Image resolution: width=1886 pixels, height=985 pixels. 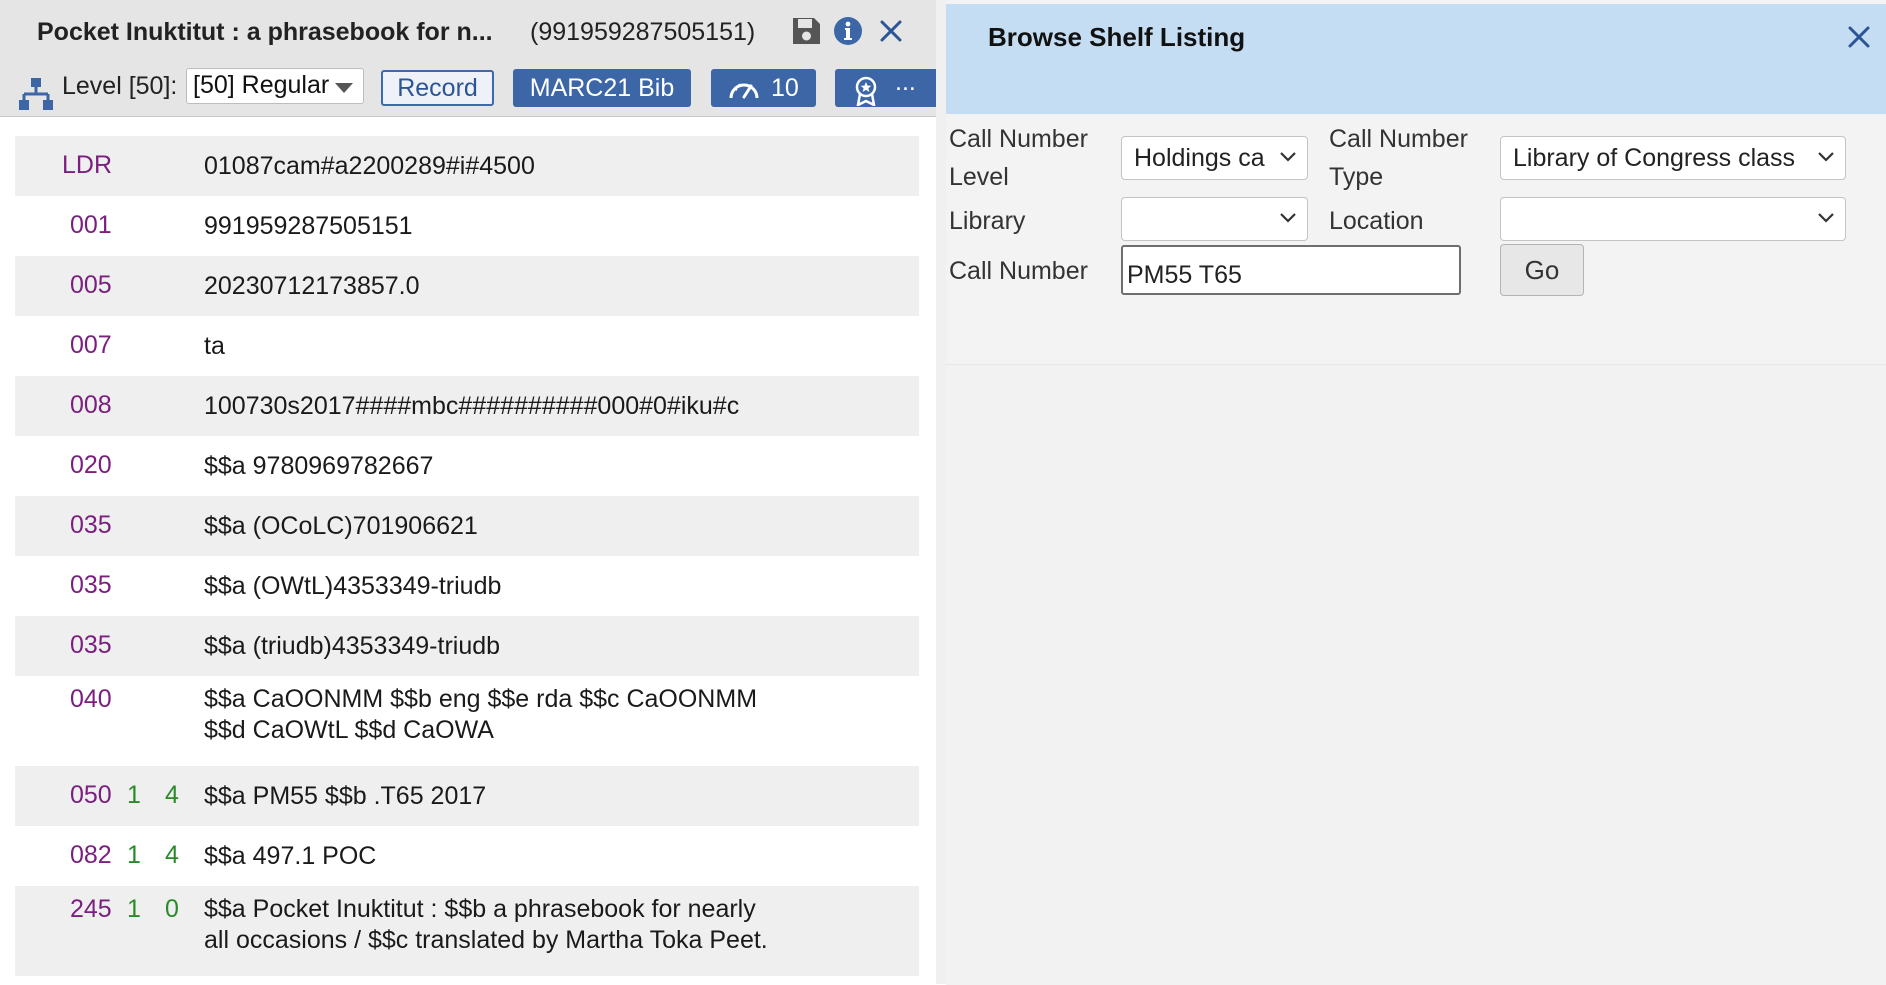 What do you see at coordinates (91, 855) in the screenshot?
I see `marc-tag: 082` at bounding box center [91, 855].